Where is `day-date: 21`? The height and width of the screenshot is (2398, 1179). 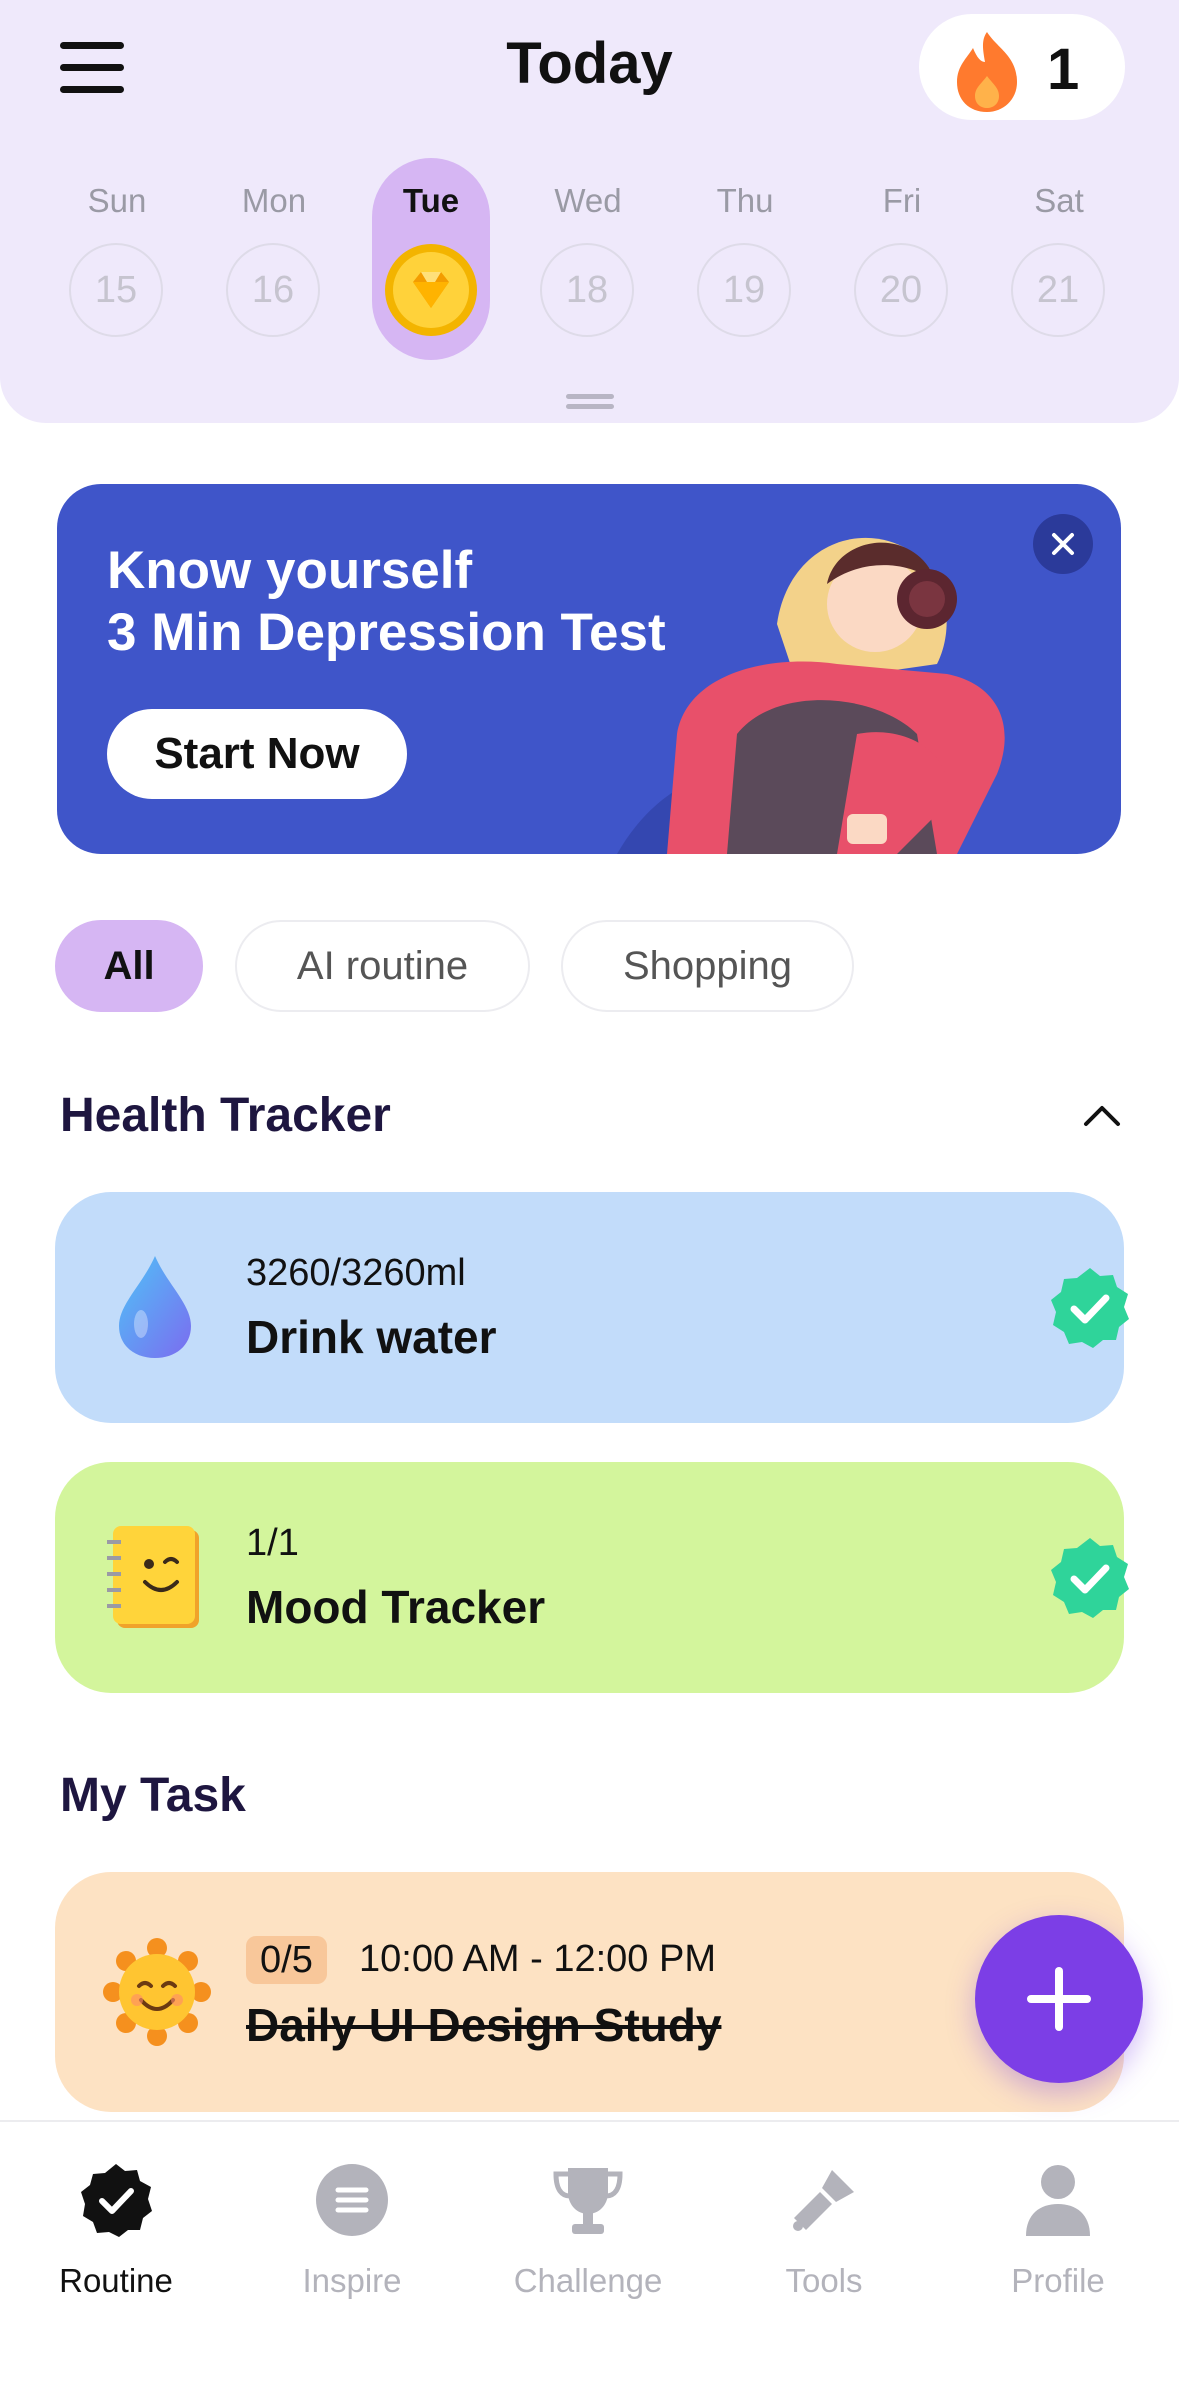 day-date: 21 is located at coordinates (1058, 290).